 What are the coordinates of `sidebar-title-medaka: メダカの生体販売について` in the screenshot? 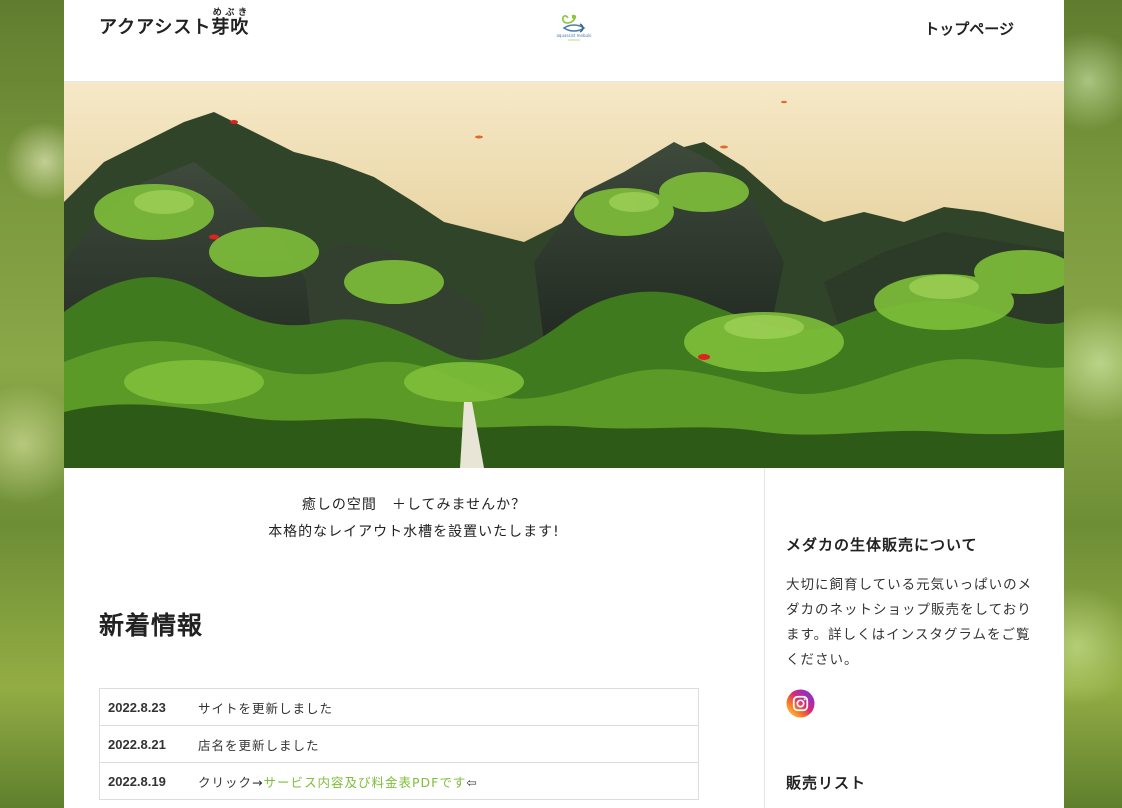 It's located at (882, 545).